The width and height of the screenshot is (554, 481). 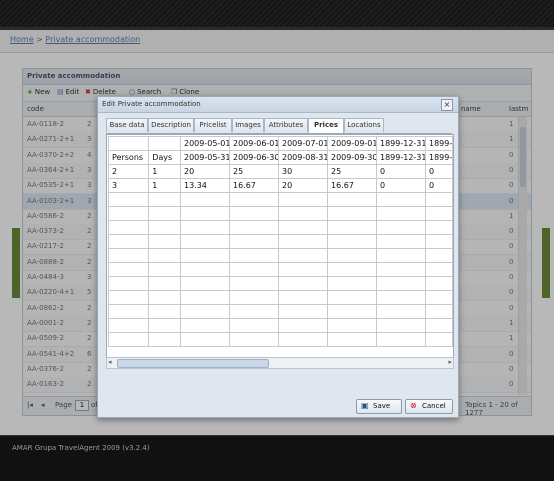 What do you see at coordinates (248, 125) in the screenshot?
I see `tab-images: Images` at bounding box center [248, 125].